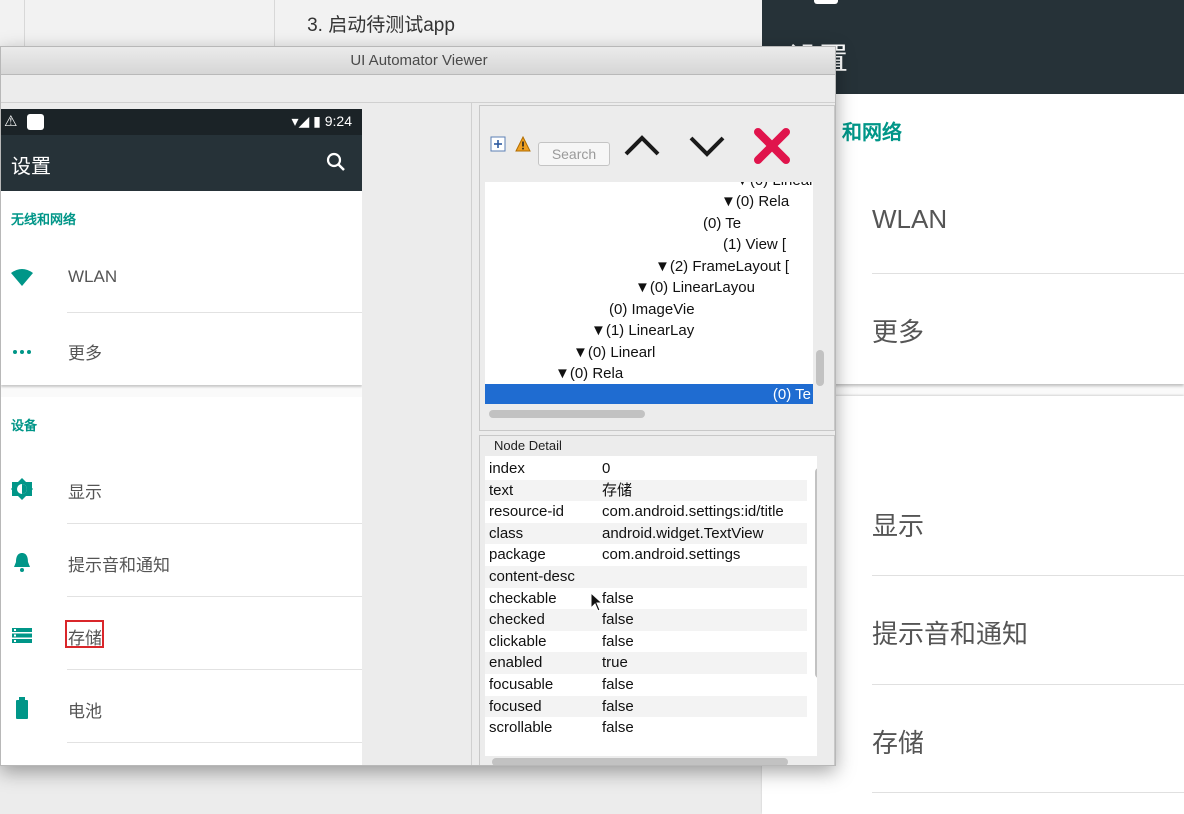  I want to click on property-key: resource-id, so click(527, 512).